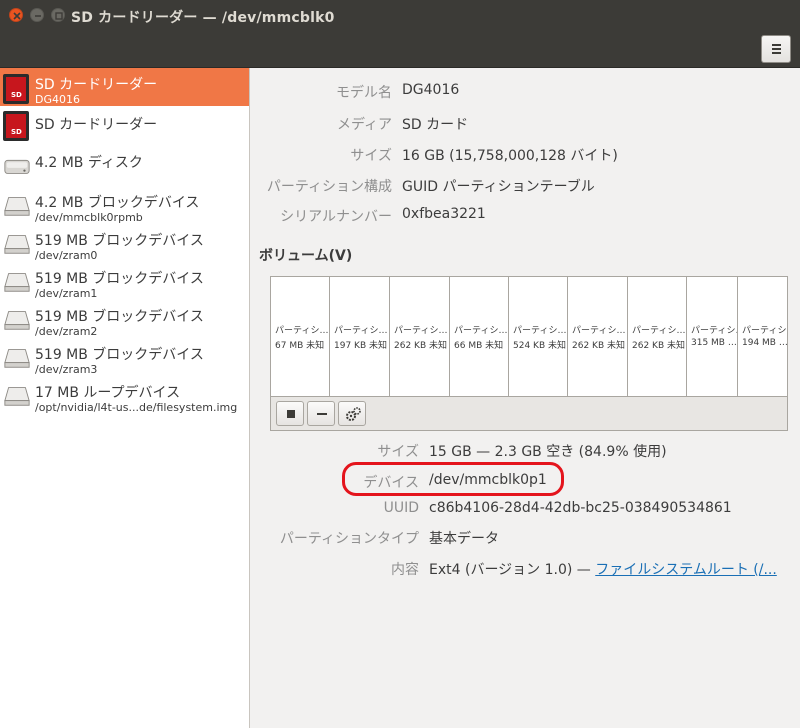 Image resolution: width=800 pixels, height=728 pixels. What do you see at coordinates (66, 369) in the screenshot?
I see `sidebar-item-subtitle: /dev/zram3` at bounding box center [66, 369].